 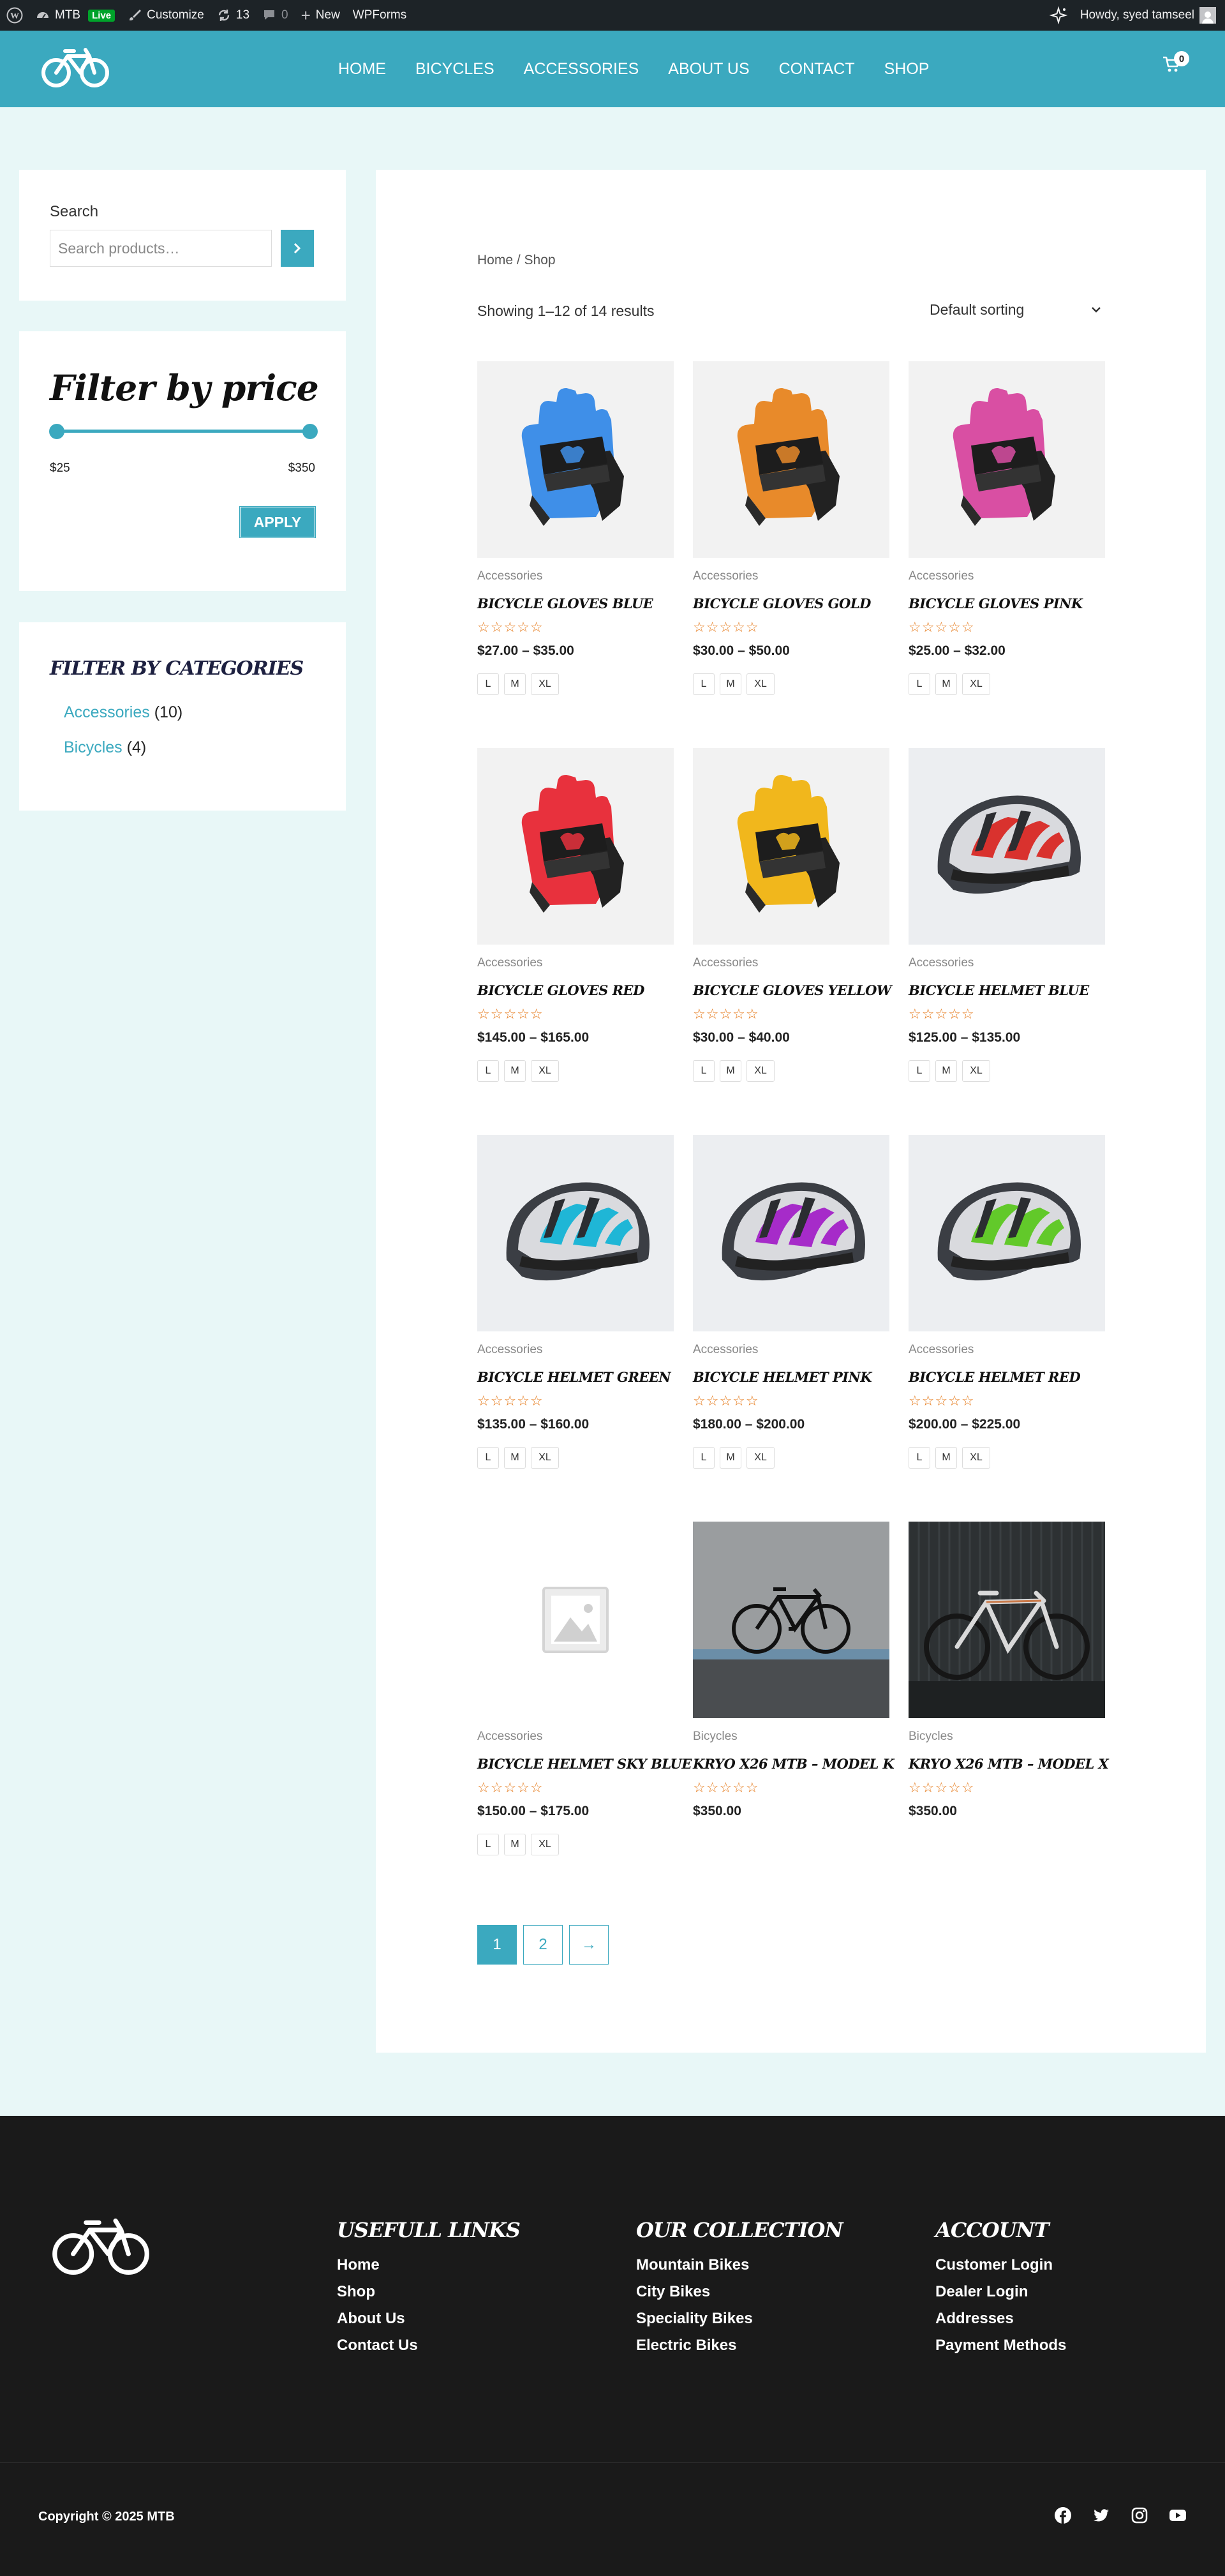 I want to click on youtube-icon, so click(x=1178, y=2516).